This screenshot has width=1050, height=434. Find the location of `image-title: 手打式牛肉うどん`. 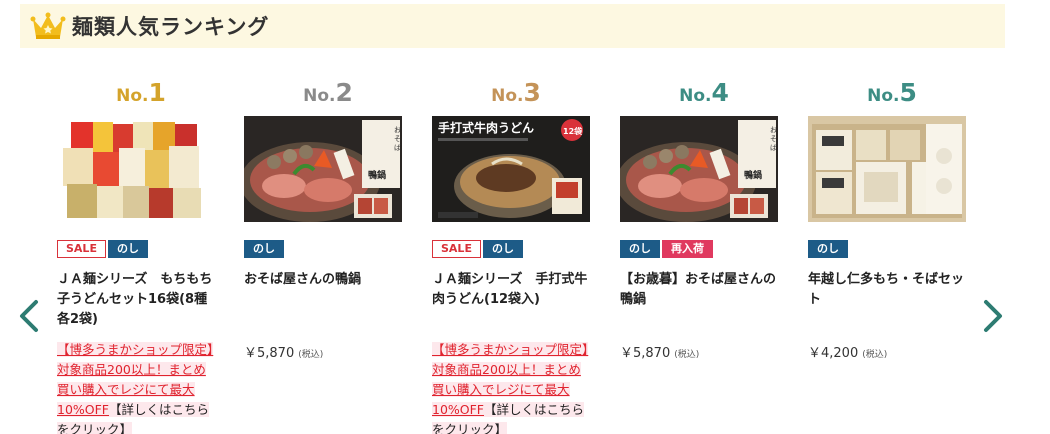

image-title: 手打式牛肉うどん is located at coordinates (486, 127).